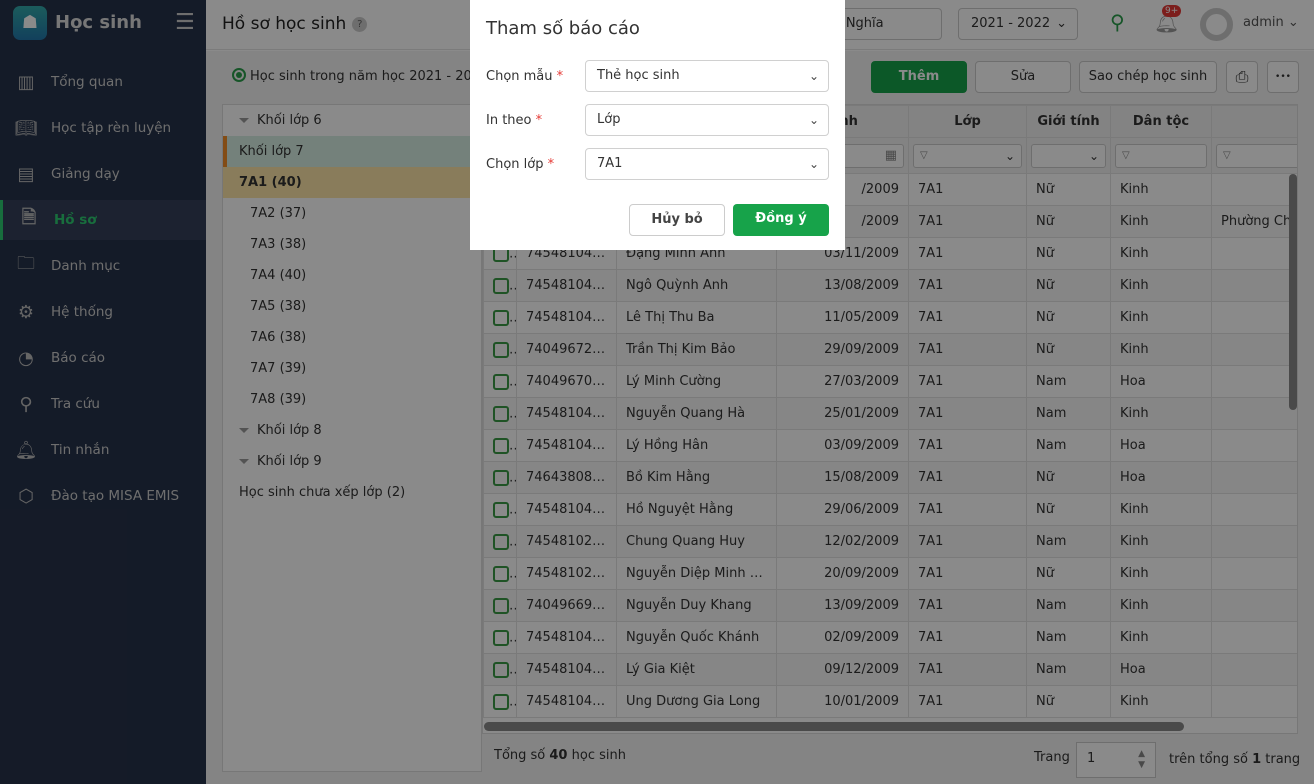  What do you see at coordinates (707, 76) in the screenshot?
I see `field-select: Thẻ học sinh ⌄` at bounding box center [707, 76].